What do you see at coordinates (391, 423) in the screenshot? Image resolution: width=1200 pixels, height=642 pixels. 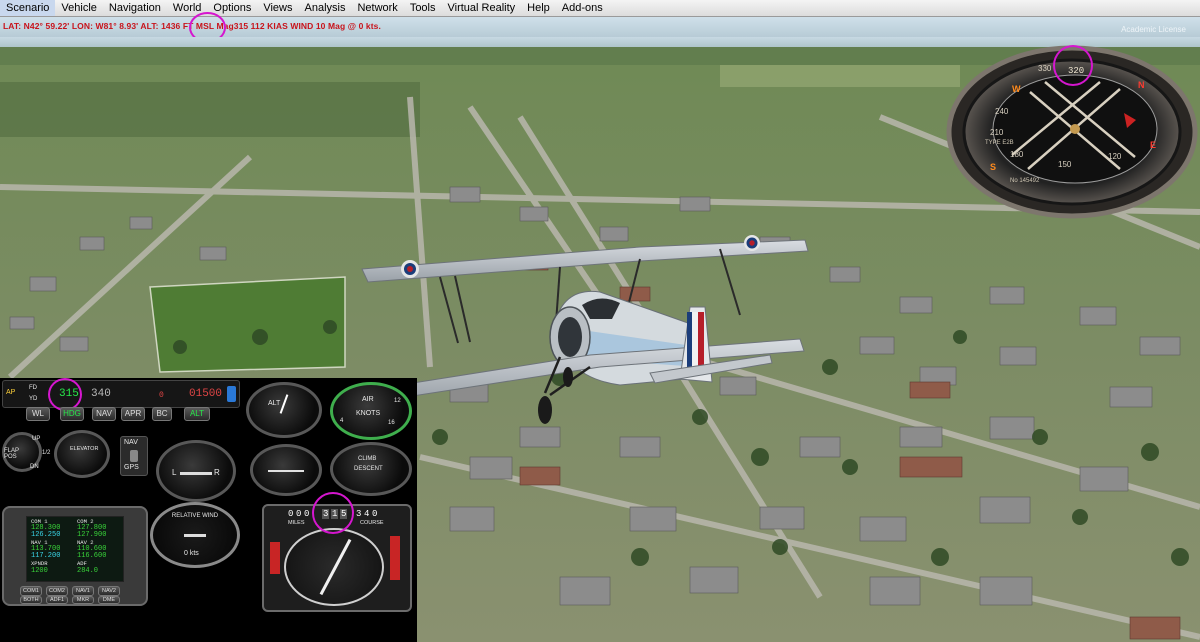 I see `airspeed-scale: 16` at bounding box center [391, 423].